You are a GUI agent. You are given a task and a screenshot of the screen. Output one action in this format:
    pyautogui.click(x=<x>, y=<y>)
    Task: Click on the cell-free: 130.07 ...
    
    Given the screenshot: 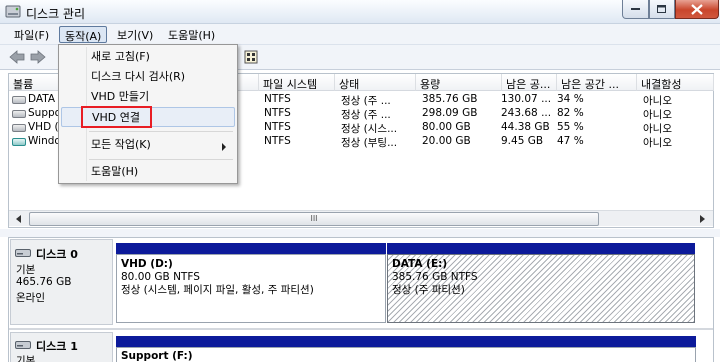 What is the action you would take?
    pyautogui.click(x=526, y=99)
    